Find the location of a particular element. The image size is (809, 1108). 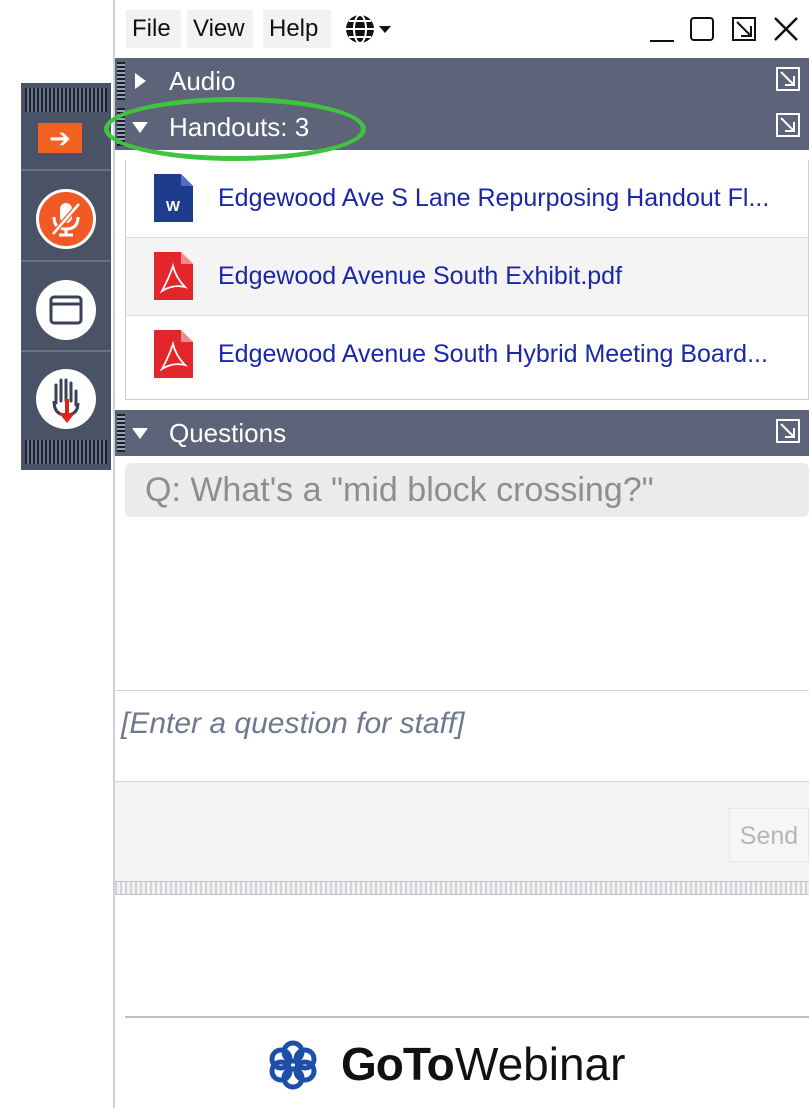

raise-hand-button is located at coordinates (66, 399).